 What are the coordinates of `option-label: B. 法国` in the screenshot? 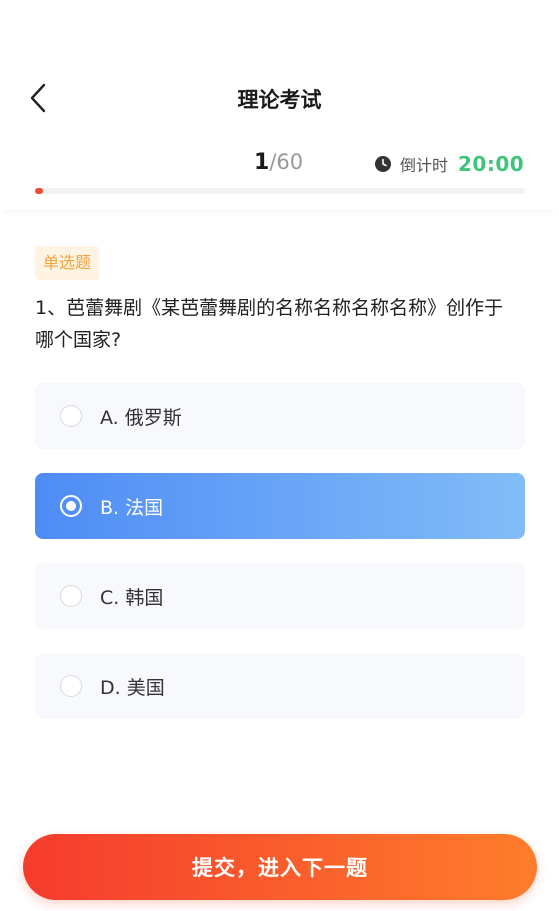 It's located at (132, 507).